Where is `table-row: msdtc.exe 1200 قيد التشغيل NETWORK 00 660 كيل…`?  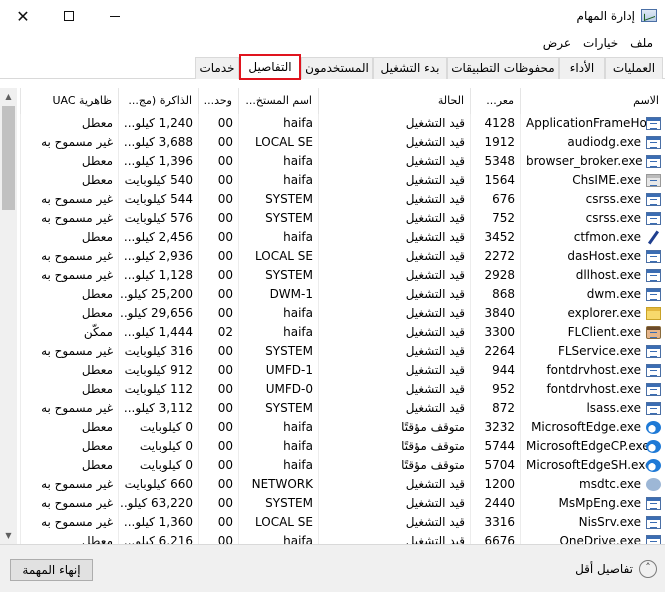
table-row: msdtc.exe 1200 قيد التشغيل NETWORK 00 660 كيل… is located at coordinates (332, 484).